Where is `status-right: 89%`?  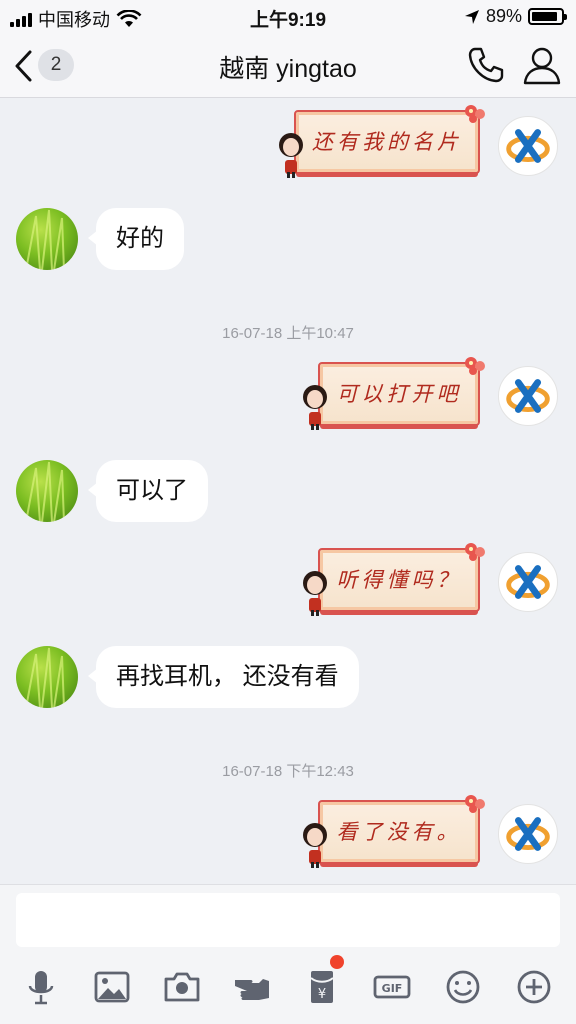 status-right: 89% is located at coordinates (515, 16).